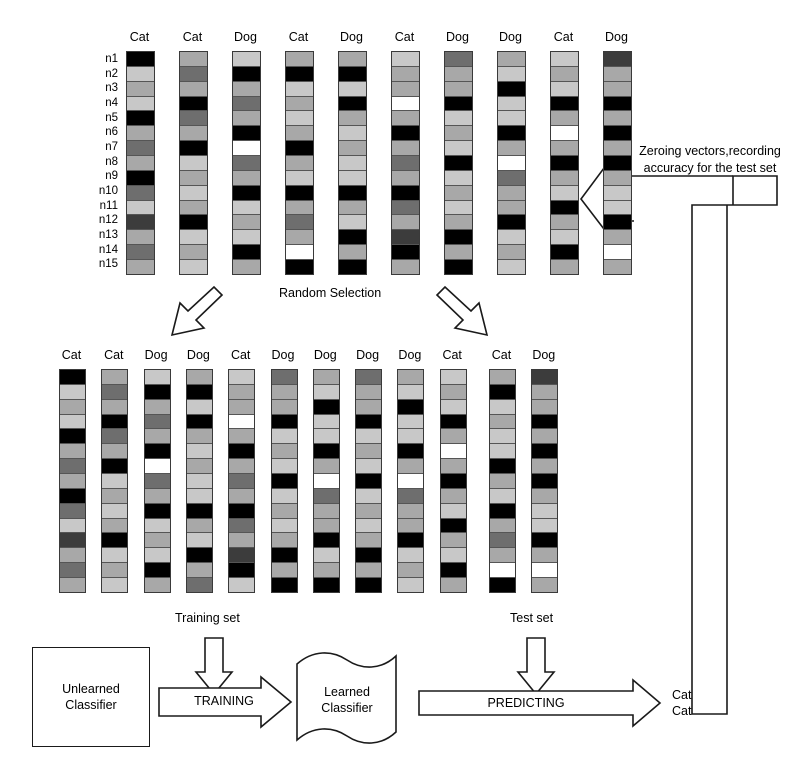  Describe the element at coordinates (526, 703) in the screenshot. I see `predicting-arrow-label: PREDICTING` at that location.